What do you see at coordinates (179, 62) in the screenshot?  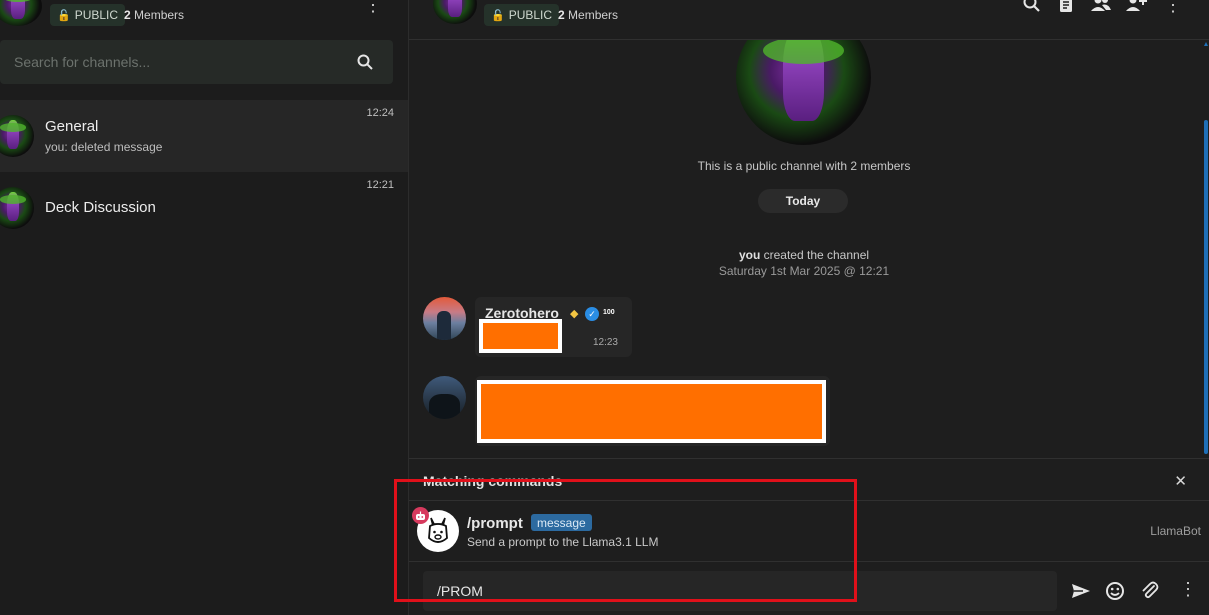 I see `search-input` at bounding box center [179, 62].